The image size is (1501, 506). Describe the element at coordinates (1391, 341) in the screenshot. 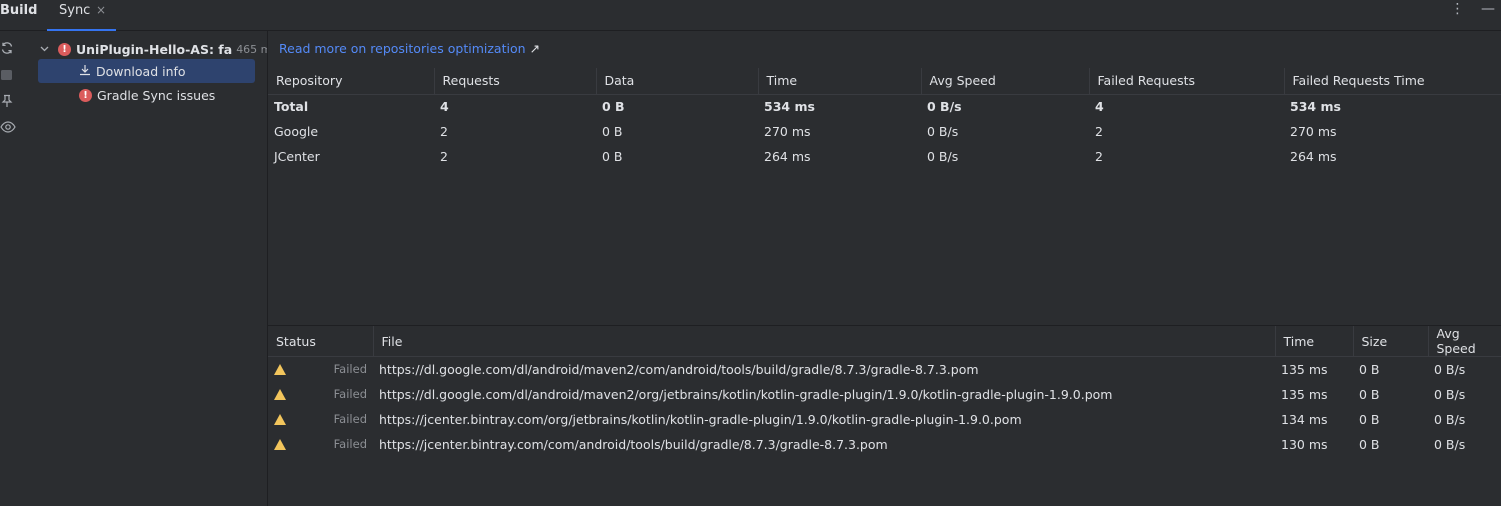

I see `column-header: Size` at that location.